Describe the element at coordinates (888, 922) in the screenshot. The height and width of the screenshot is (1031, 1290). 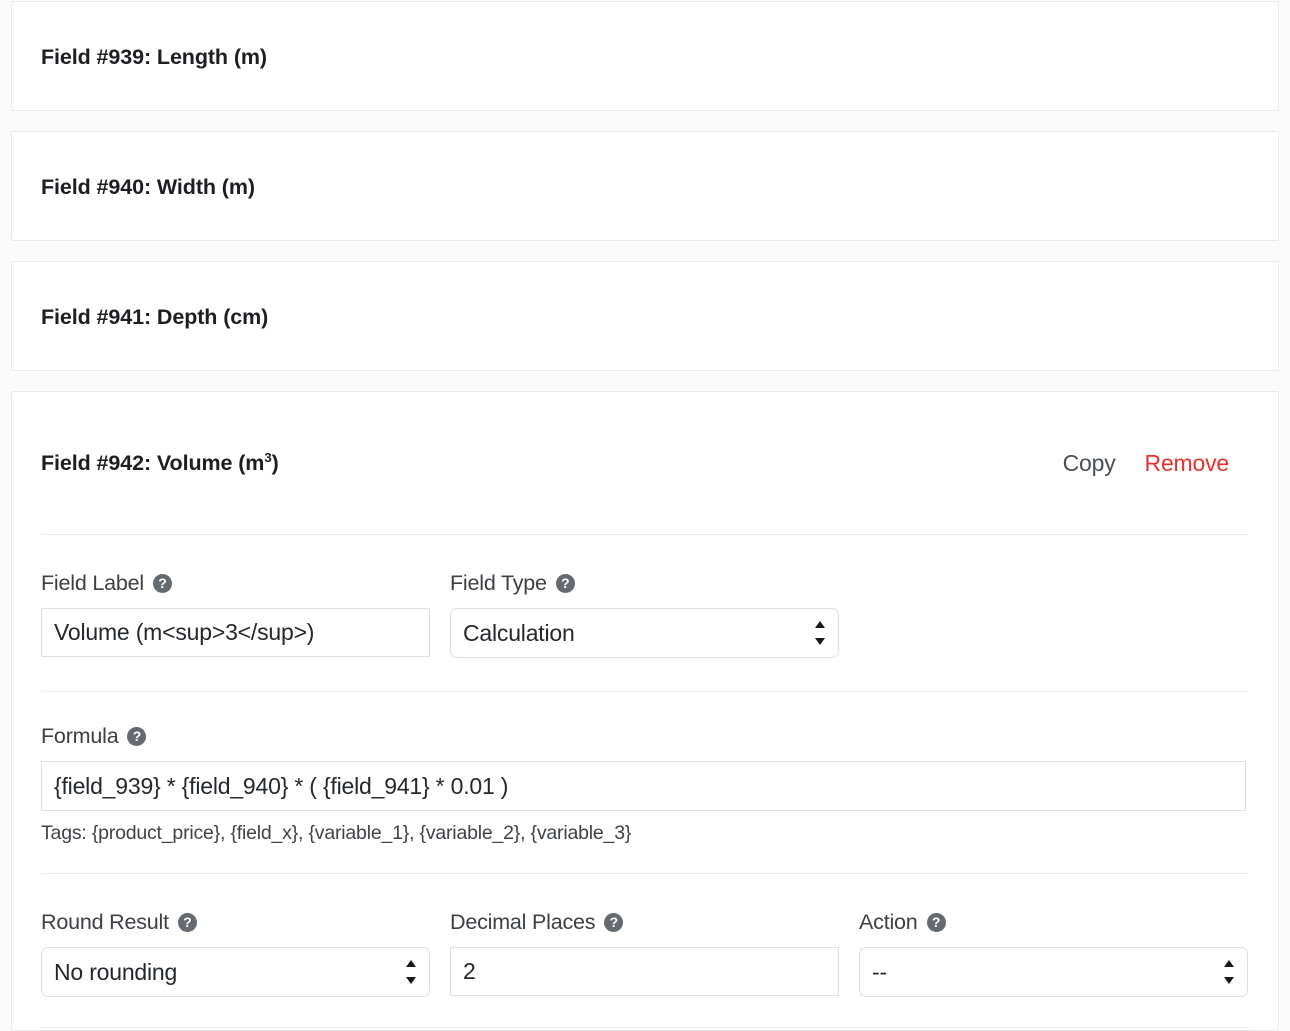
I see `action-label-text: Action` at that location.